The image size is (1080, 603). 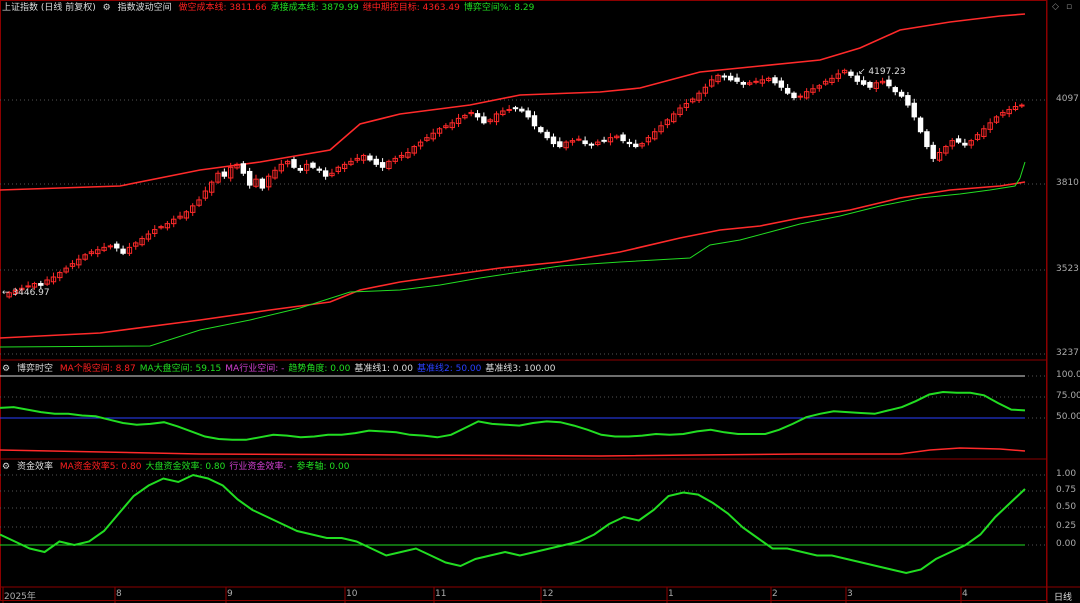 What do you see at coordinates (441, 594) in the screenshot?
I see `x-axis-tick: 11` at bounding box center [441, 594].